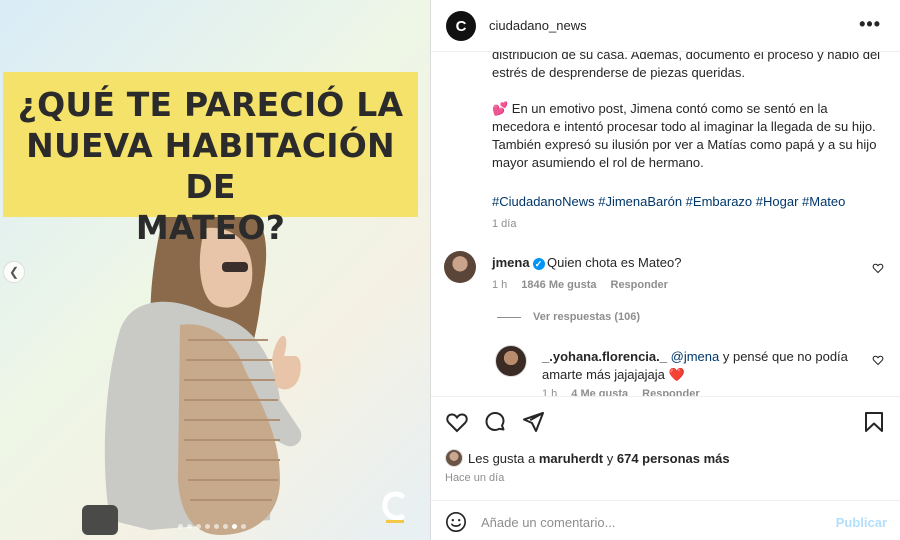 This screenshot has width=900, height=540. I want to click on publish-button: Publicar, so click(861, 522).